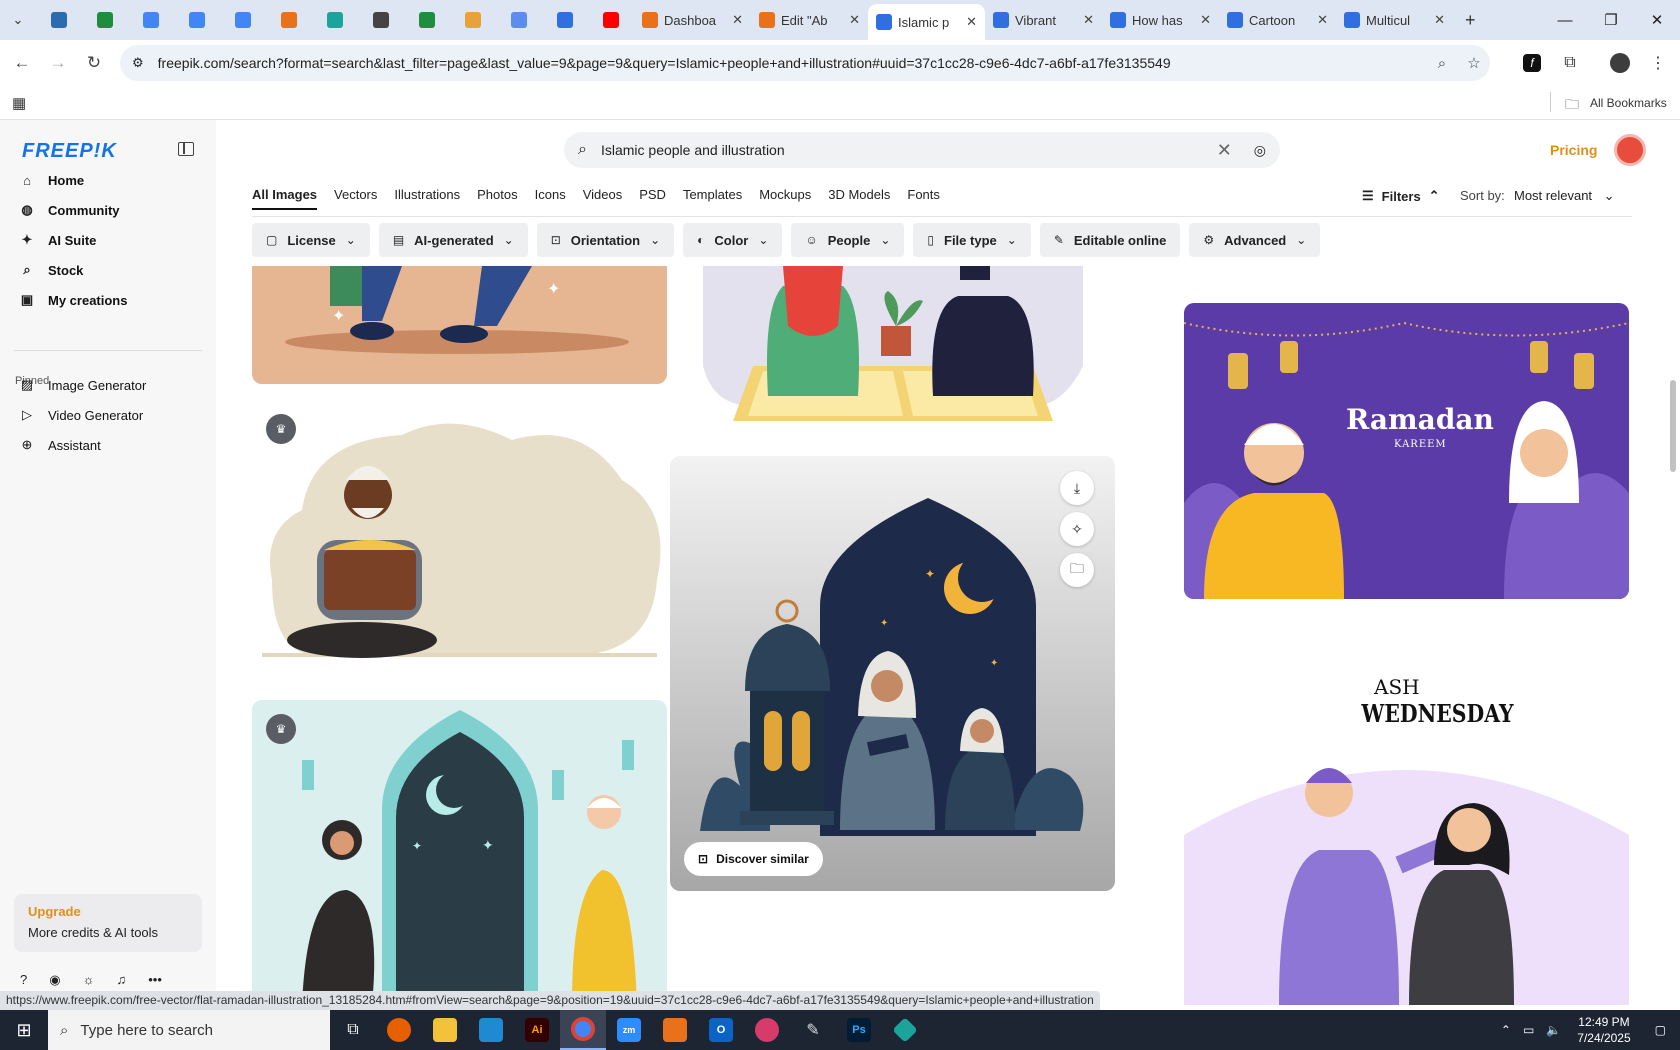 The width and height of the screenshot is (1680, 1050). What do you see at coordinates (1657, 20) in the screenshot?
I see `close-window-icon: ✕` at bounding box center [1657, 20].